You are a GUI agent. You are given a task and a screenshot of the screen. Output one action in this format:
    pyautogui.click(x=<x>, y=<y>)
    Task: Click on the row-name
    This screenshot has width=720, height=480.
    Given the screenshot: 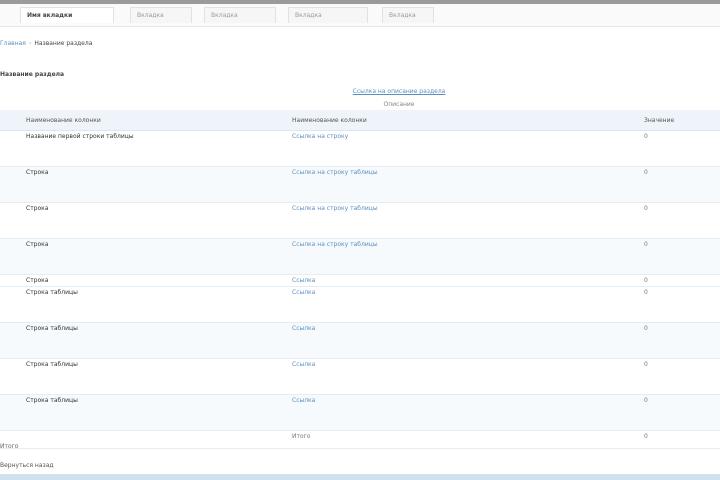 What is the action you would take?
    pyautogui.click(x=158, y=432)
    